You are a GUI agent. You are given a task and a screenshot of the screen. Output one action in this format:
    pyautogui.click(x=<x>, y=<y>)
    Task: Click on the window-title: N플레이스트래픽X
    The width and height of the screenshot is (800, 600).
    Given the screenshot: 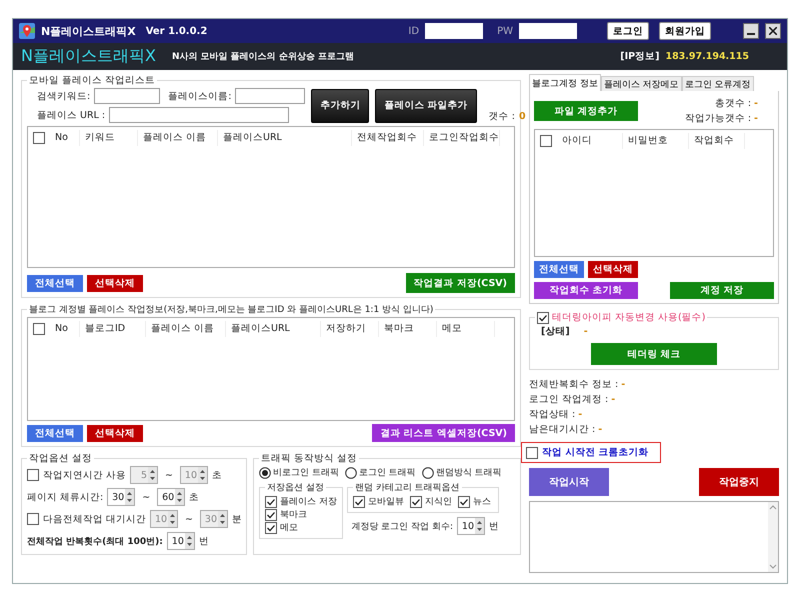 What is the action you would take?
    pyautogui.click(x=88, y=31)
    